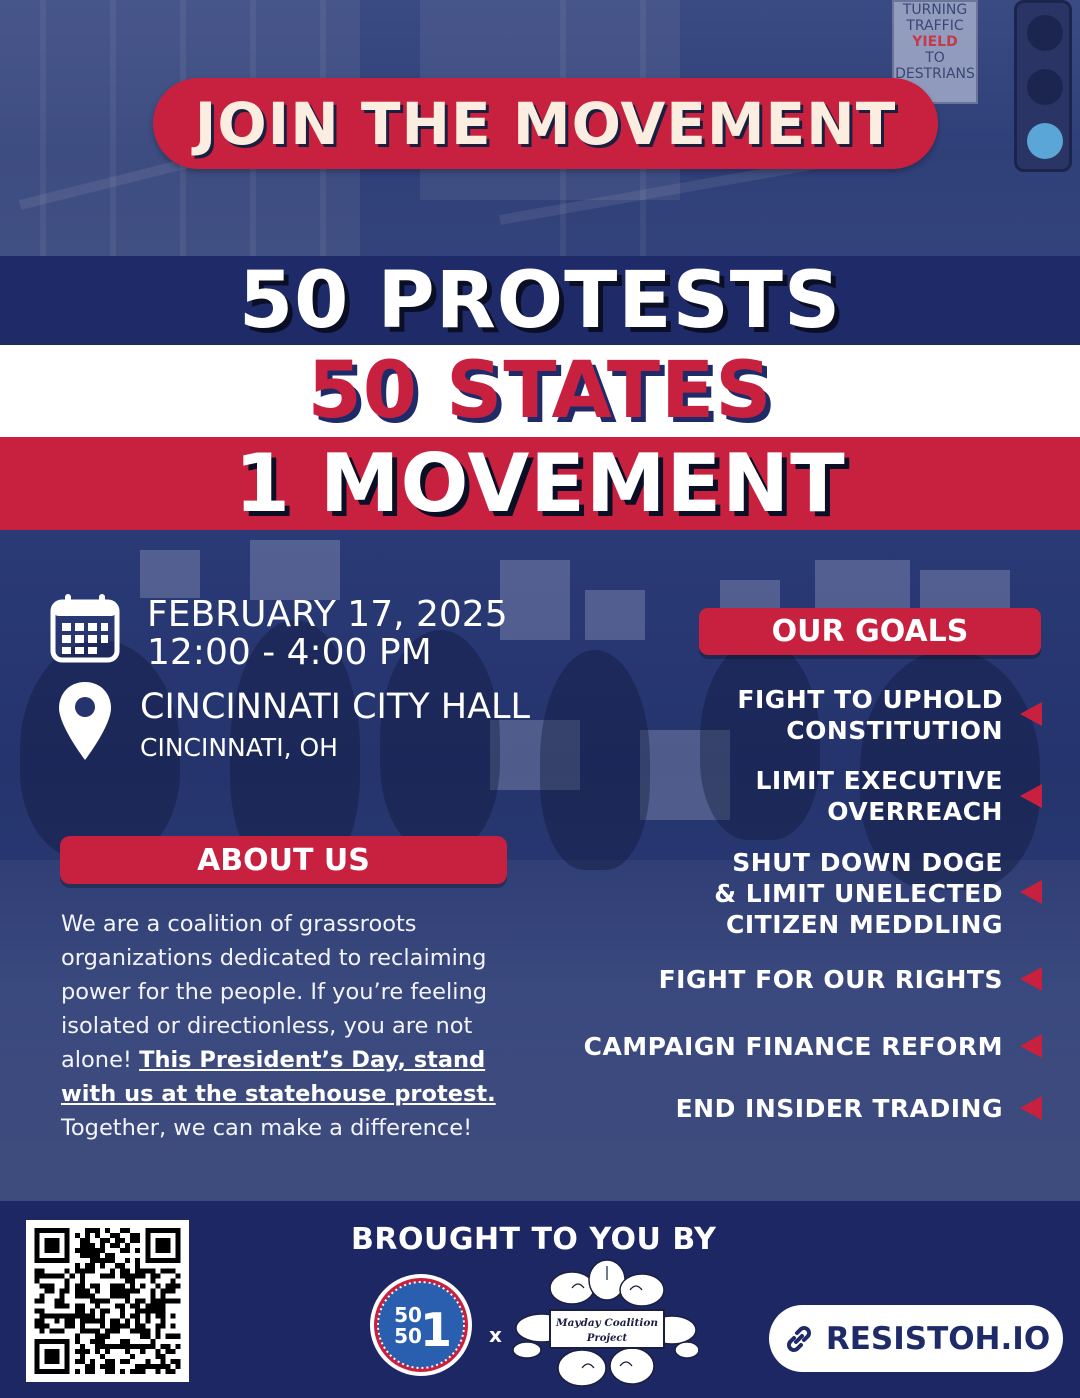  I want to click on goal-line: & LIMIT UNELECTED, so click(858, 893).